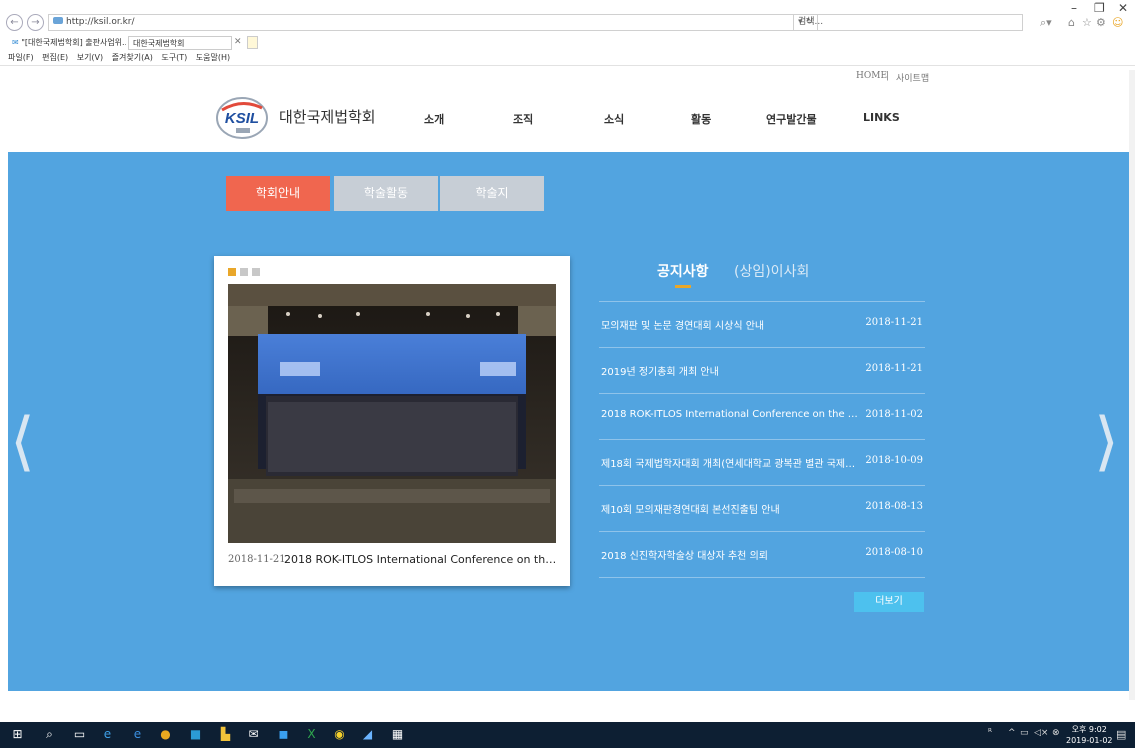 The height and width of the screenshot is (748, 1135). Describe the element at coordinates (79, 734) in the screenshot. I see `task-view-icon: ▭` at that location.